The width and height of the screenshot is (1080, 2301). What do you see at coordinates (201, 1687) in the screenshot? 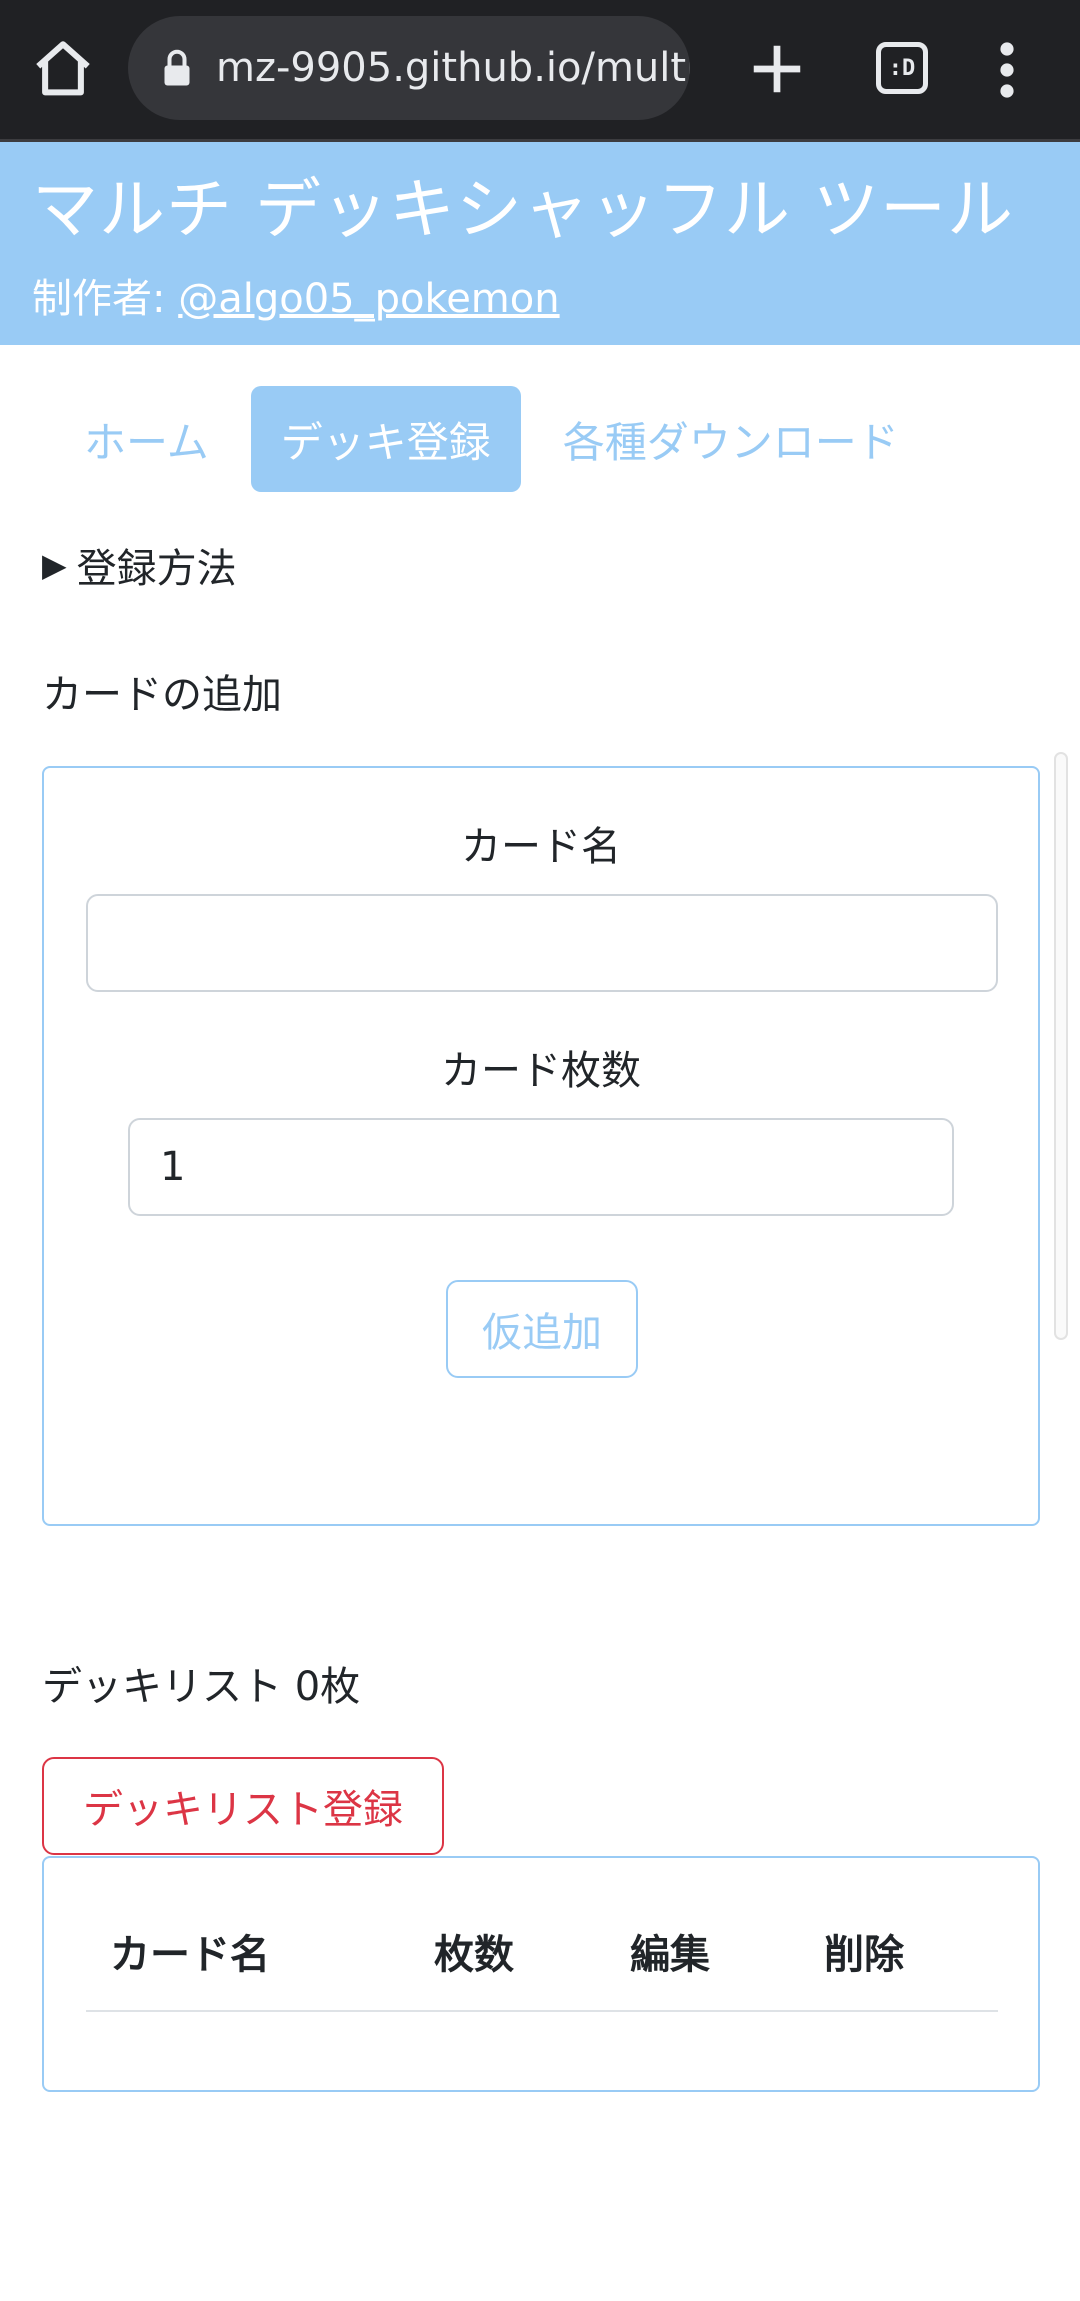
I see `deck-list-heading: デッキリスト 0枚` at bounding box center [201, 1687].